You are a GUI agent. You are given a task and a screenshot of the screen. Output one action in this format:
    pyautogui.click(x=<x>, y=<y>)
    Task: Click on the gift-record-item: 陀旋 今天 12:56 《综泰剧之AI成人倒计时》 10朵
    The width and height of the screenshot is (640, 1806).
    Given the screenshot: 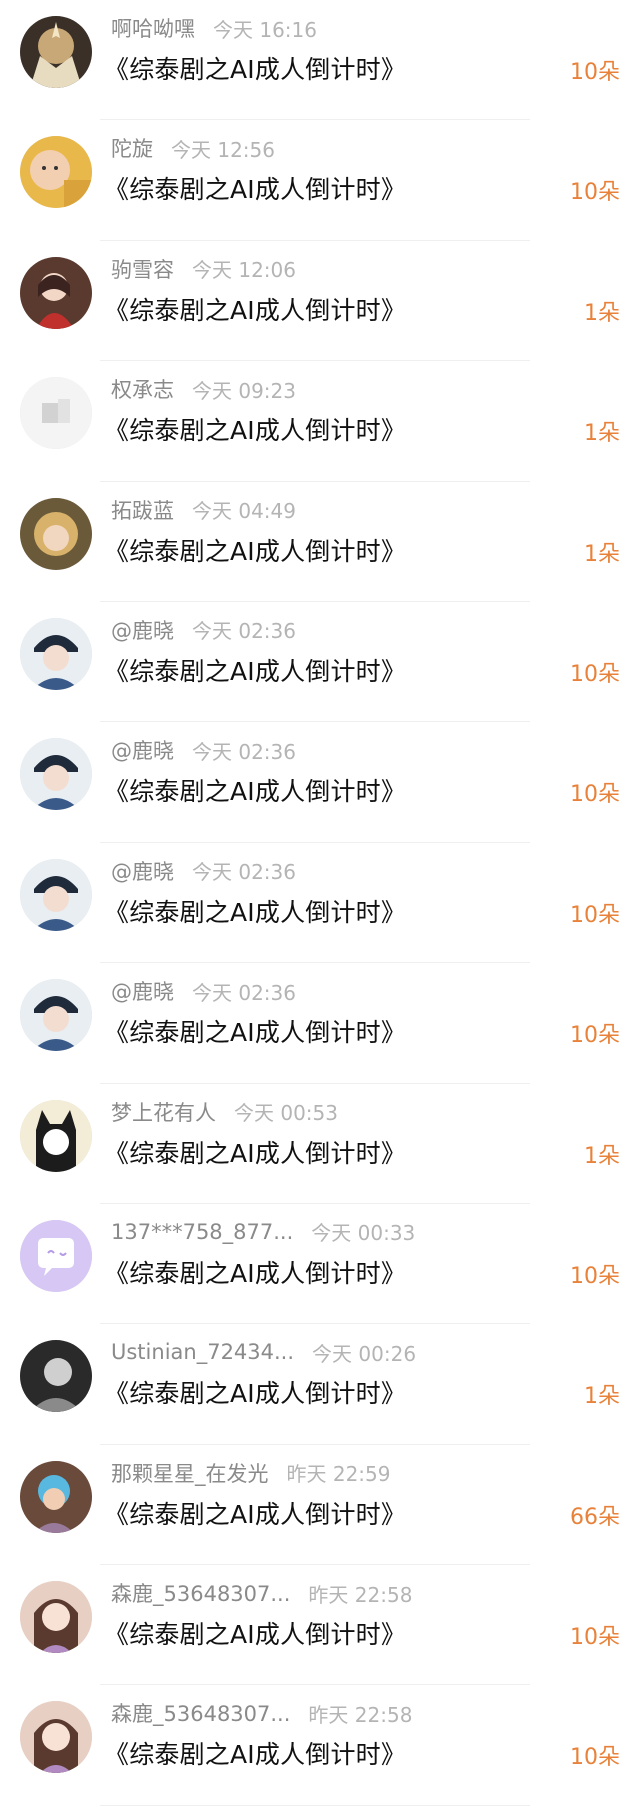 What is the action you would take?
    pyautogui.click(x=320, y=180)
    